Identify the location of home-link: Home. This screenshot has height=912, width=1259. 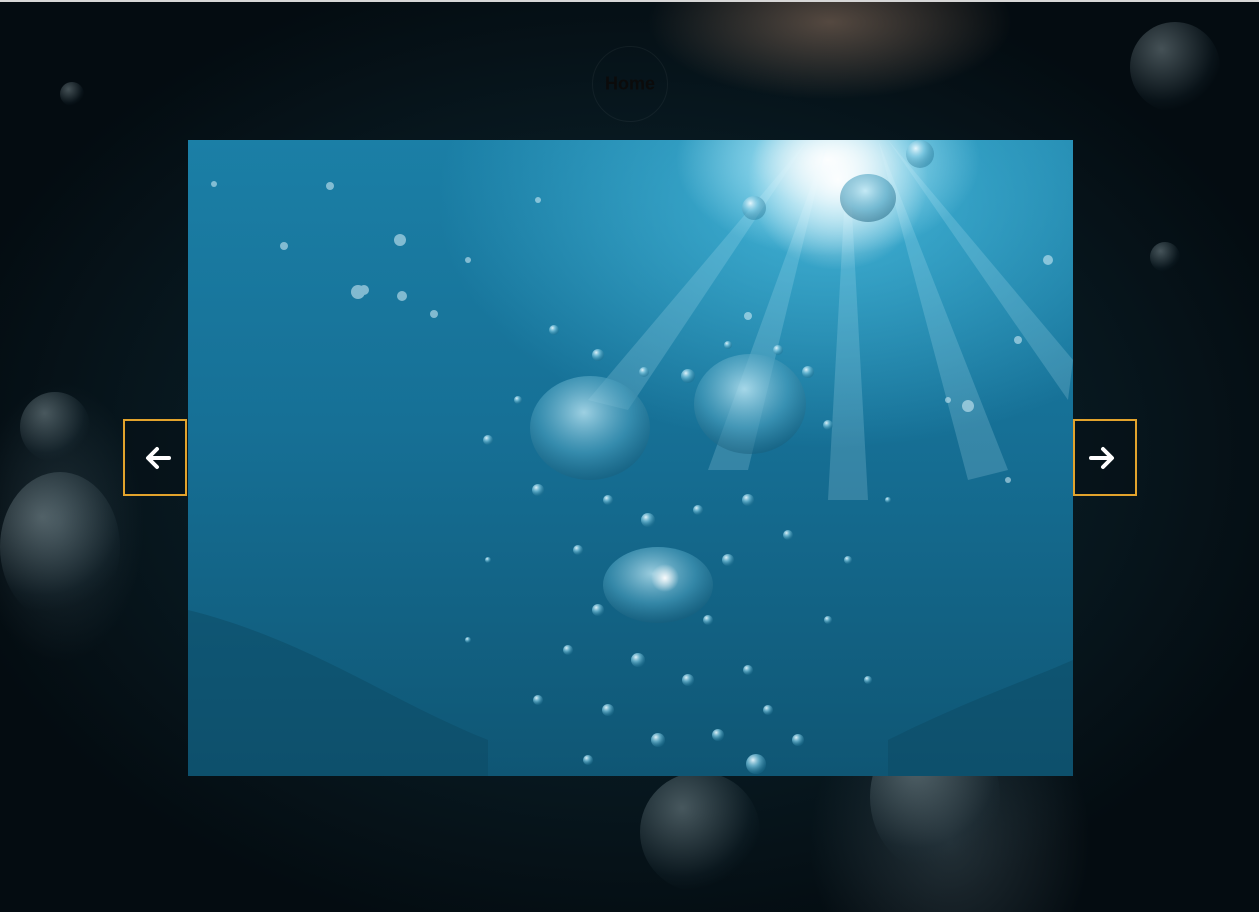
(630, 84).